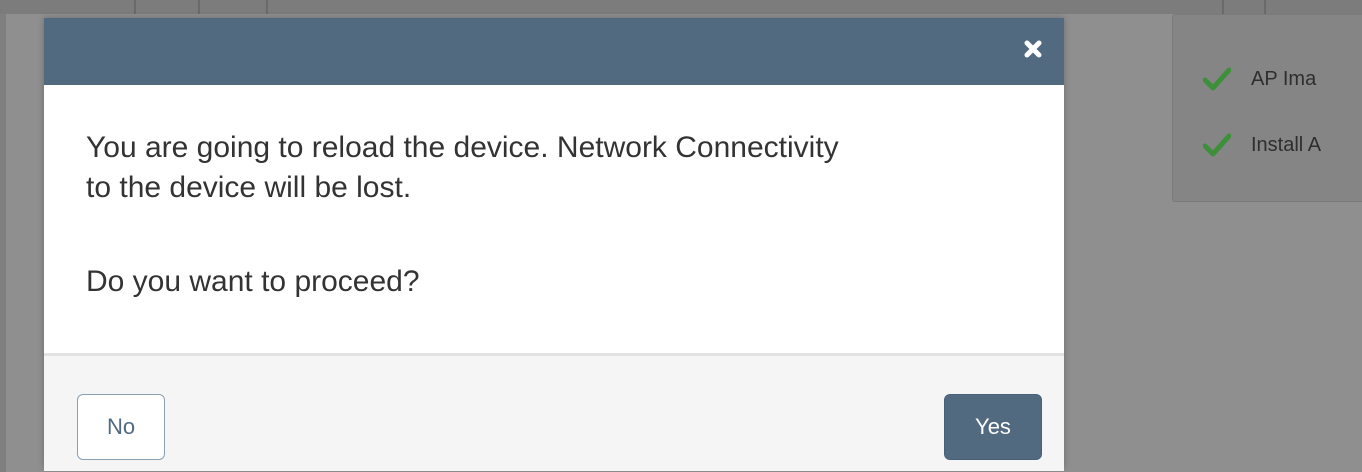 The height and width of the screenshot is (472, 1362). What do you see at coordinates (554, 51) in the screenshot?
I see `dialog-header` at bounding box center [554, 51].